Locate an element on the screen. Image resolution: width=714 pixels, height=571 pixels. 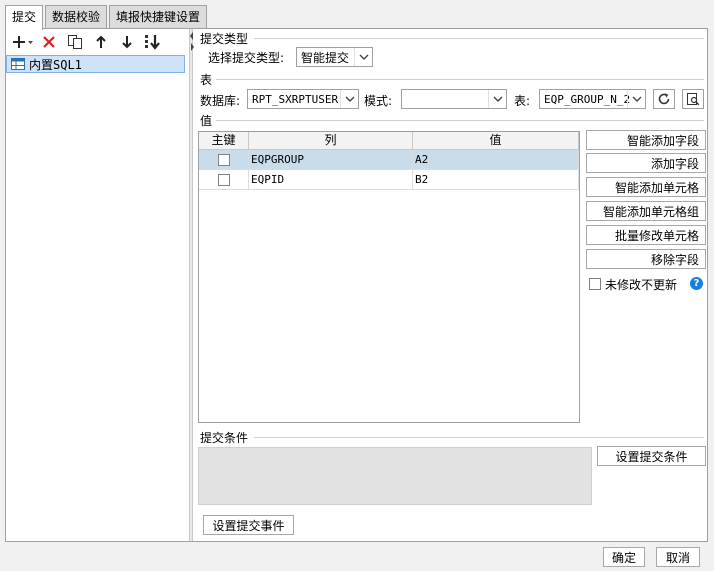
table-row: EQPGROUP A2 is located at coordinates (389, 160).